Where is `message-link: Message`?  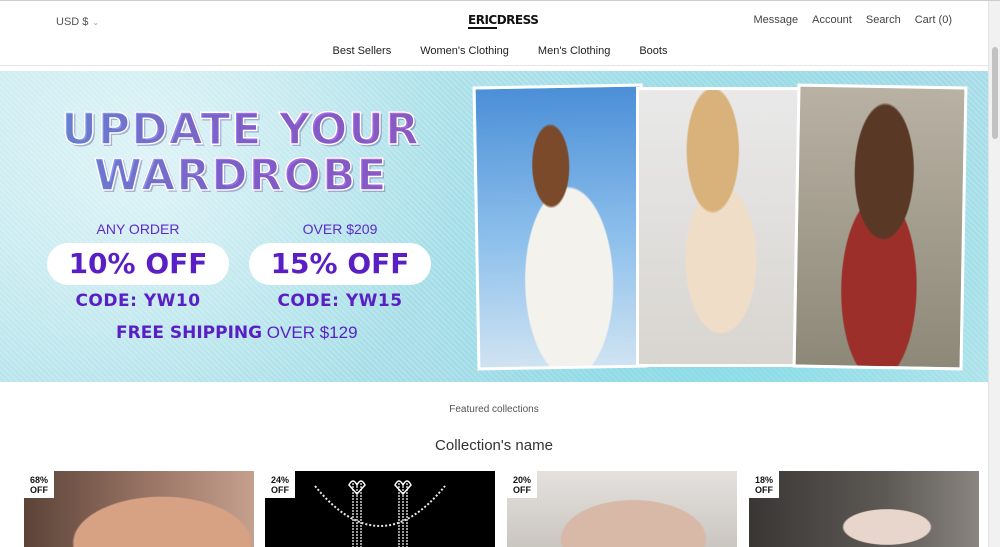 message-link: Message is located at coordinates (775, 20).